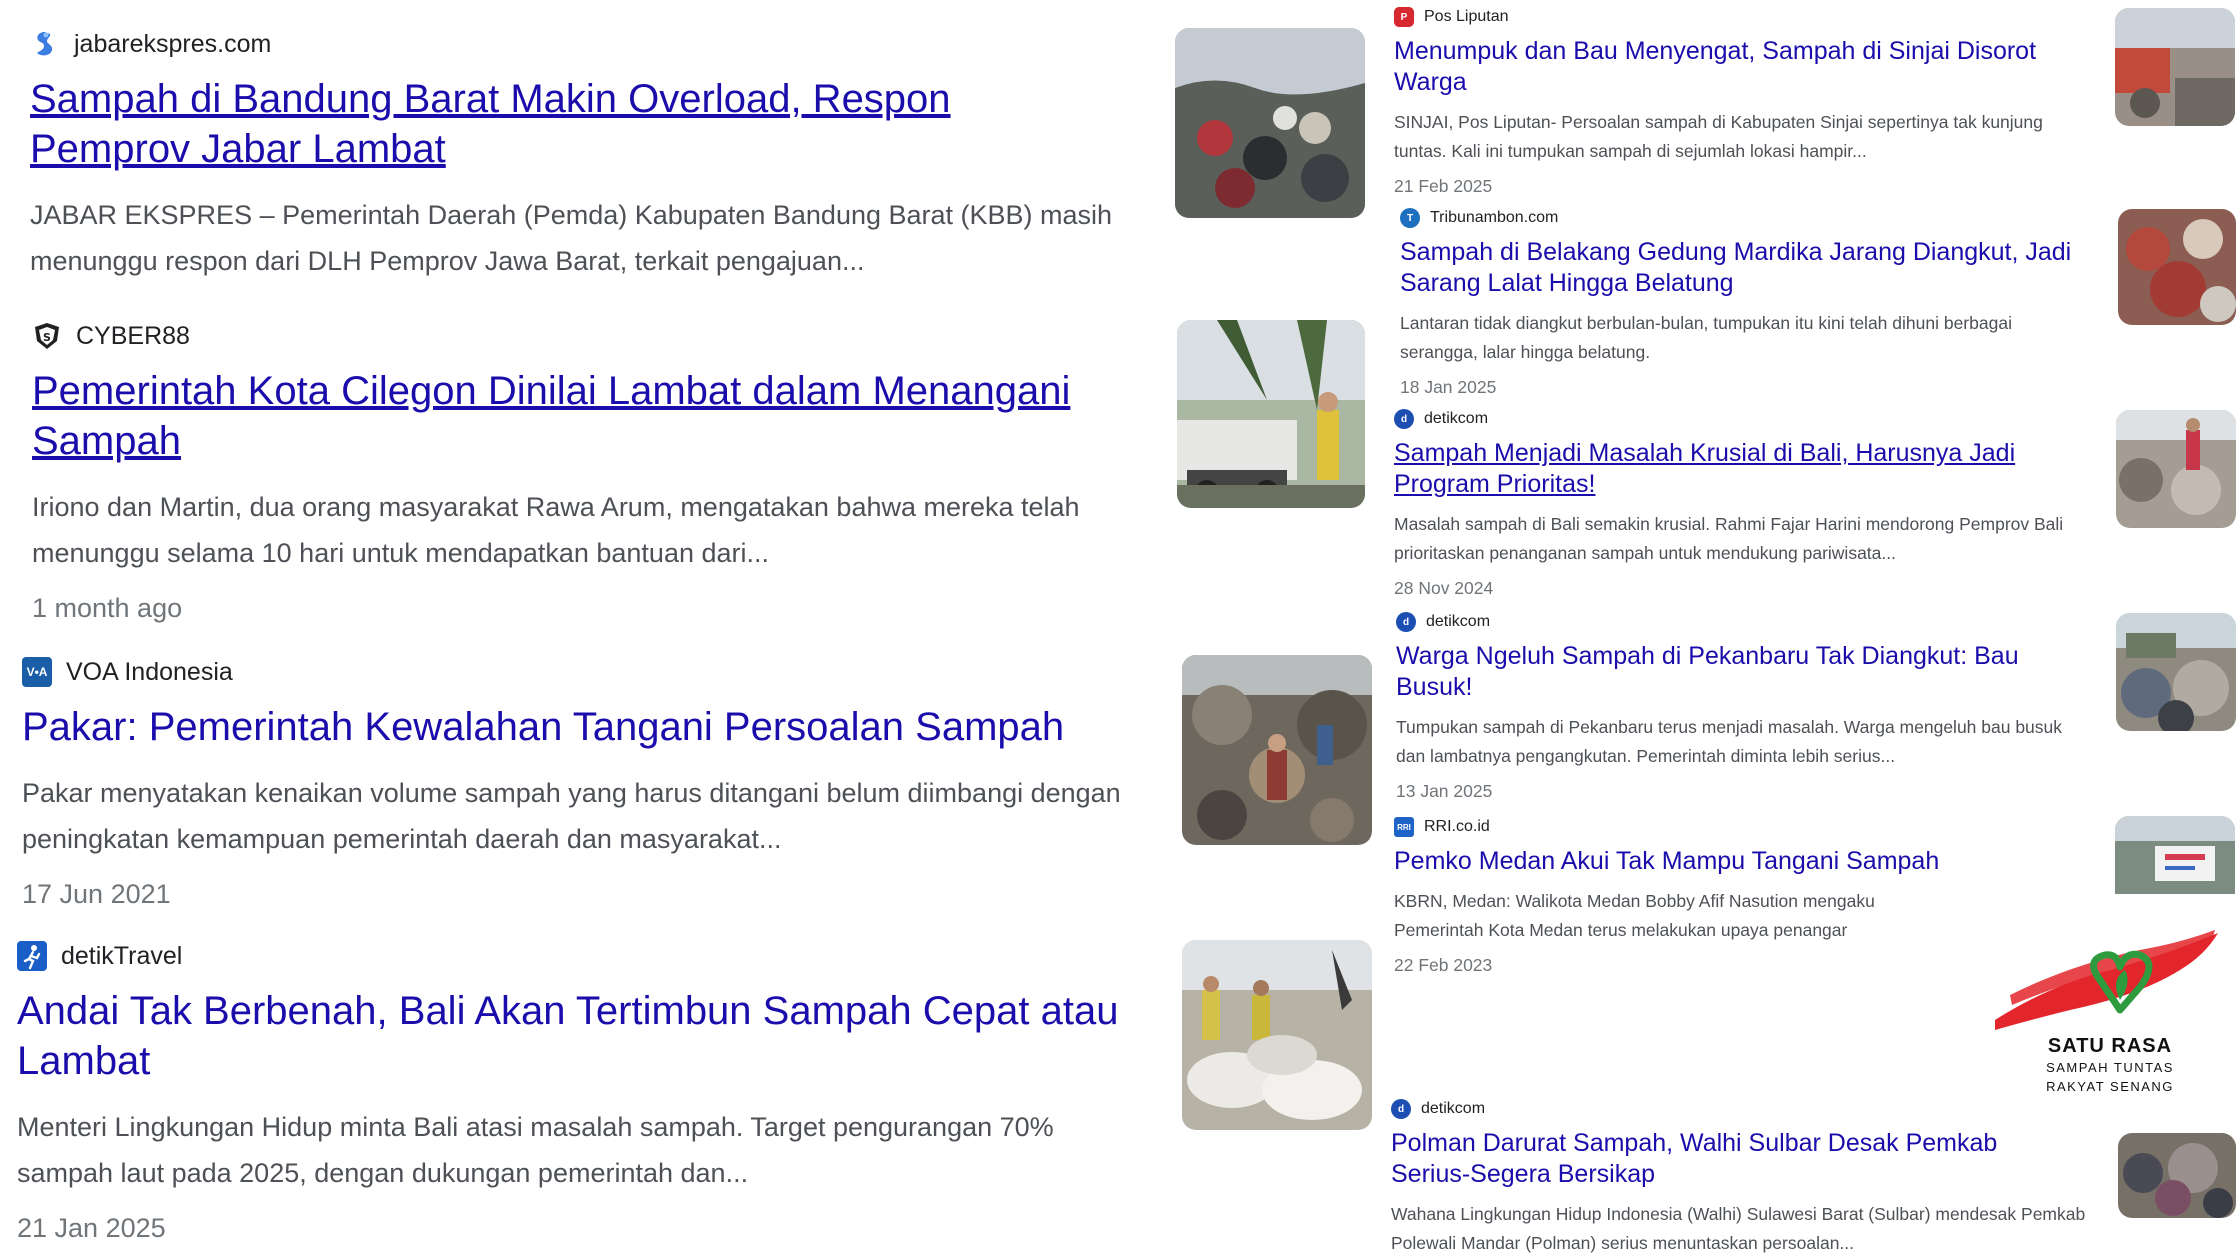 This screenshot has height=1260, width=2240. I want to click on result-date: 17 Jun 2021, so click(96, 894).